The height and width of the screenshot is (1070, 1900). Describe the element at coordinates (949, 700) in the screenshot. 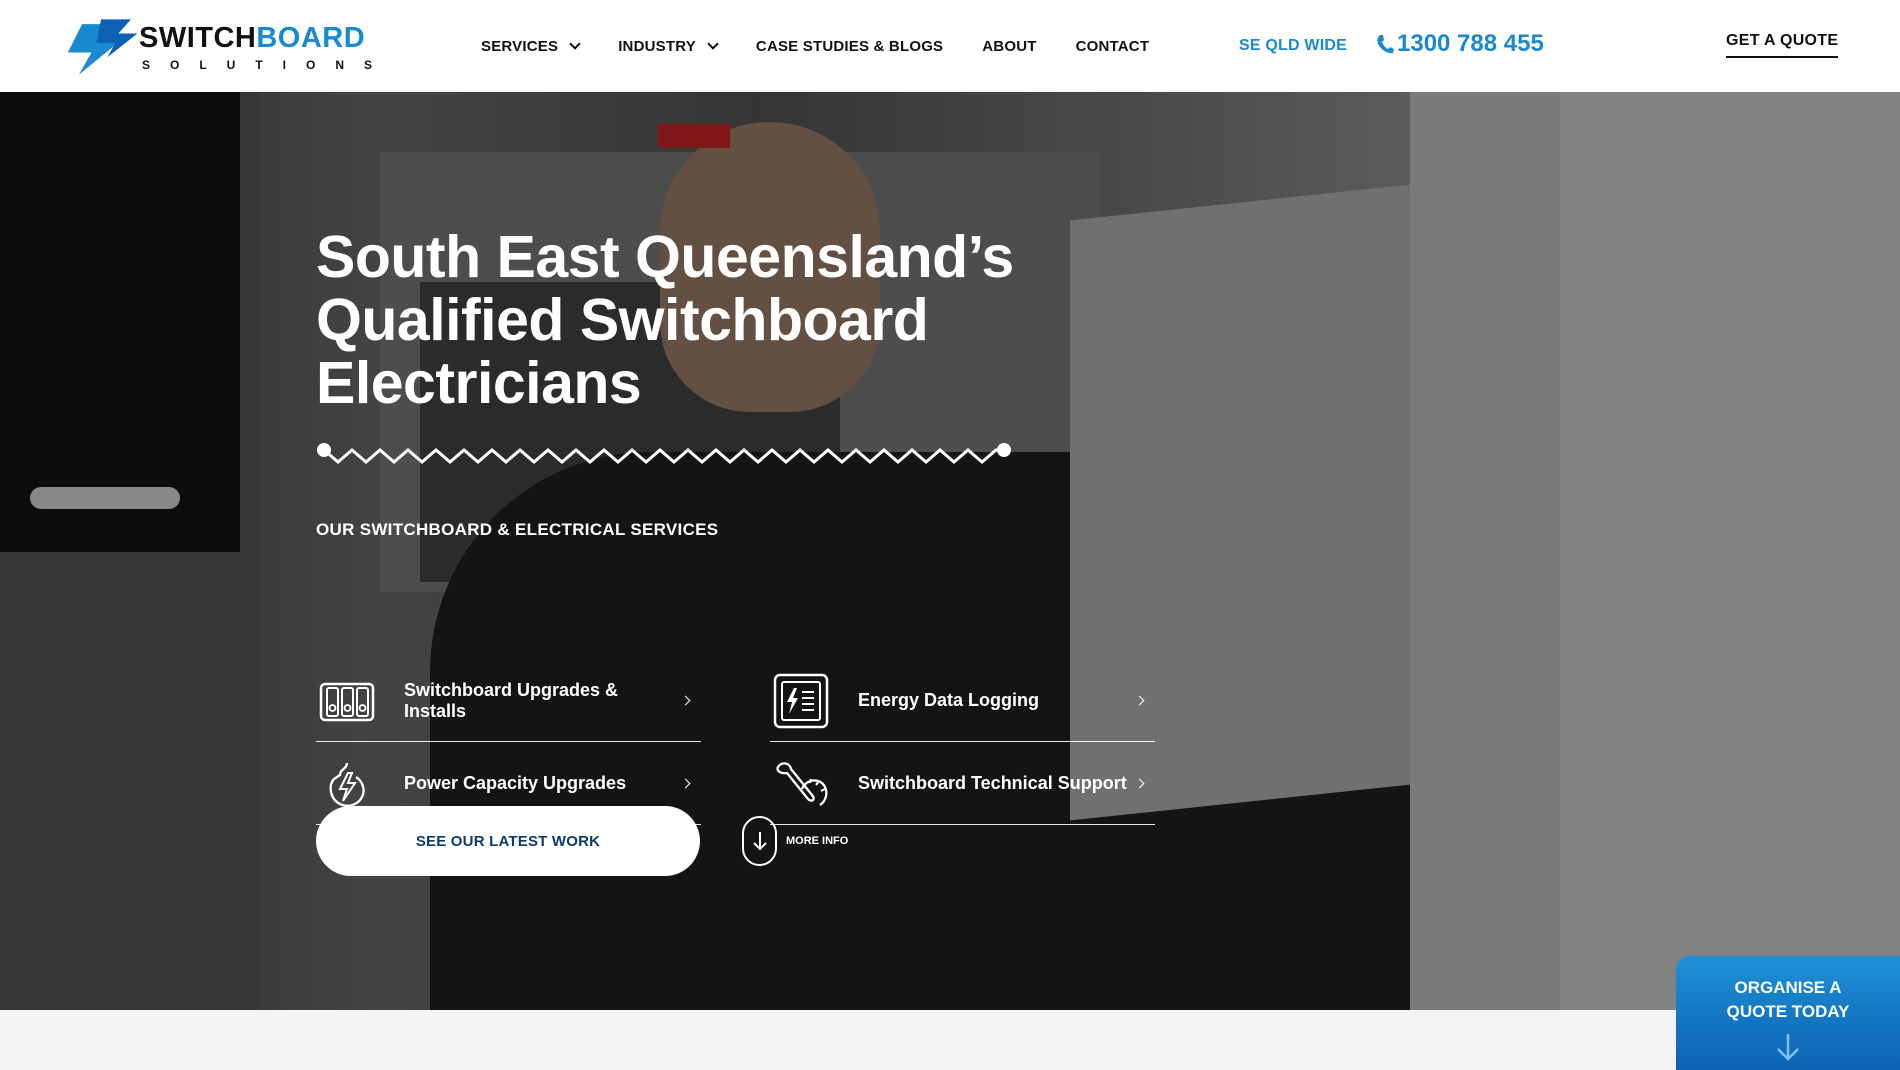

I see `service-label: Energy Data Logging` at that location.